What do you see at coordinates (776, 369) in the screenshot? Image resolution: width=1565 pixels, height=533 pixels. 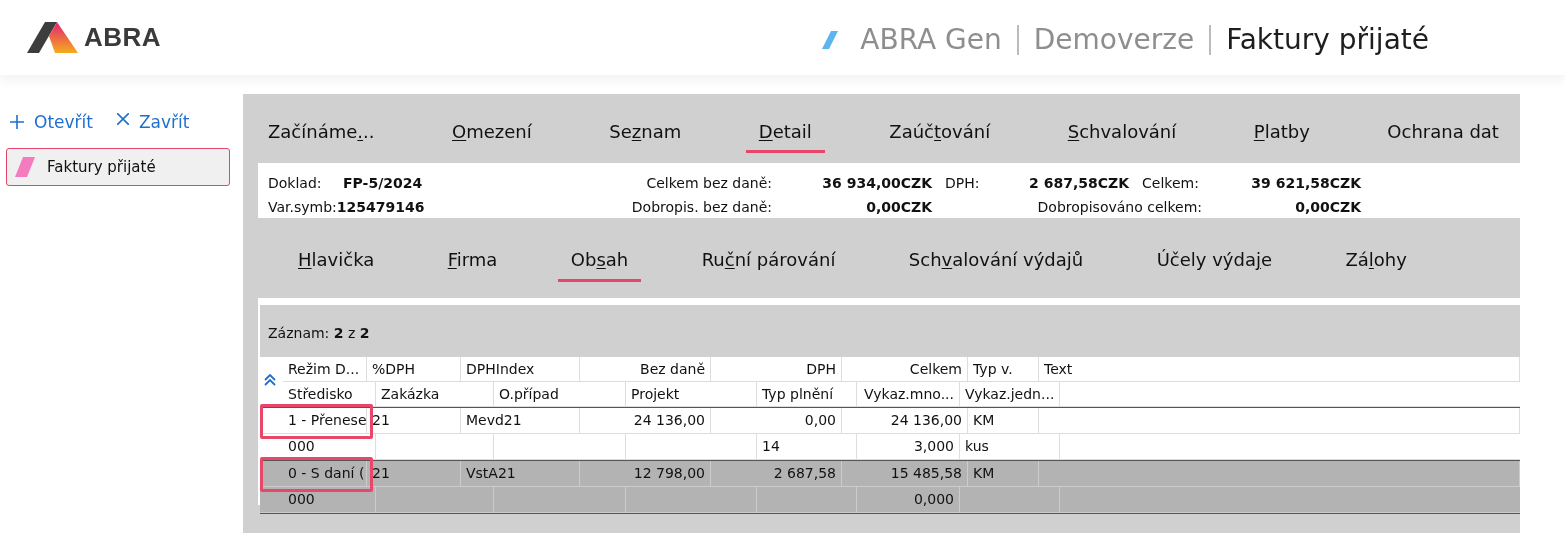 I see `column-header: DPH` at bounding box center [776, 369].